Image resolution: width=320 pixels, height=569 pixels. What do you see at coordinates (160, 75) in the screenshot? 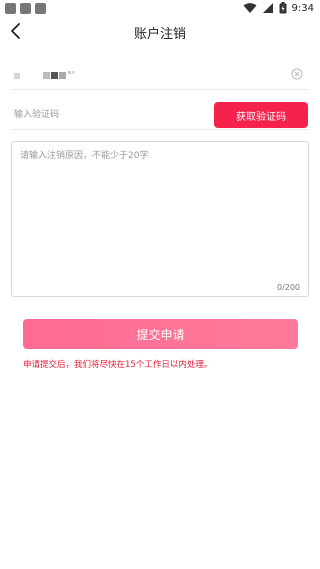
I see `account-field` at bounding box center [160, 75].